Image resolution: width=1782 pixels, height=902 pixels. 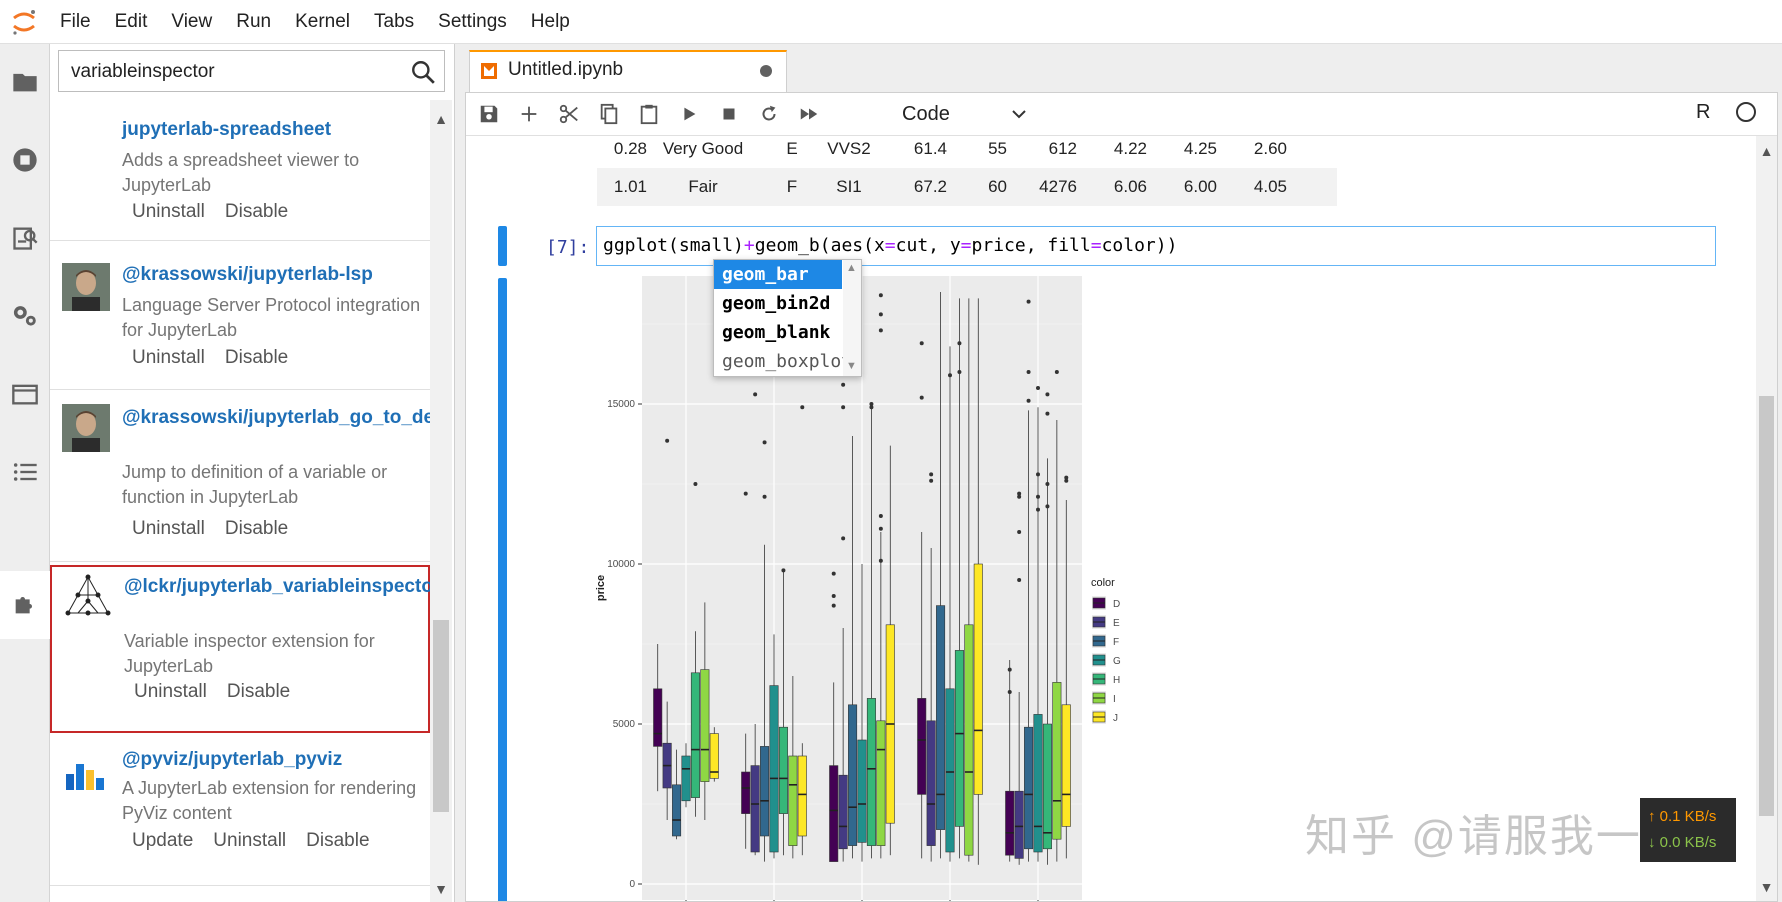 I want to click on notebook-scrollbar: ▲ ▼, so click(x=1766, y=518).